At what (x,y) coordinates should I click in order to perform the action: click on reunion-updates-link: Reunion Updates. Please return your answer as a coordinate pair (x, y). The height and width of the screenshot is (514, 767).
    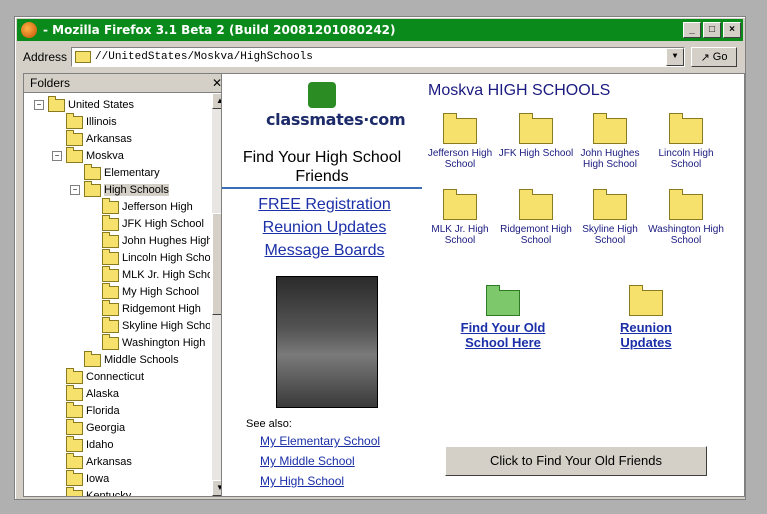
    Looking at the image, I should click on (324, 228).